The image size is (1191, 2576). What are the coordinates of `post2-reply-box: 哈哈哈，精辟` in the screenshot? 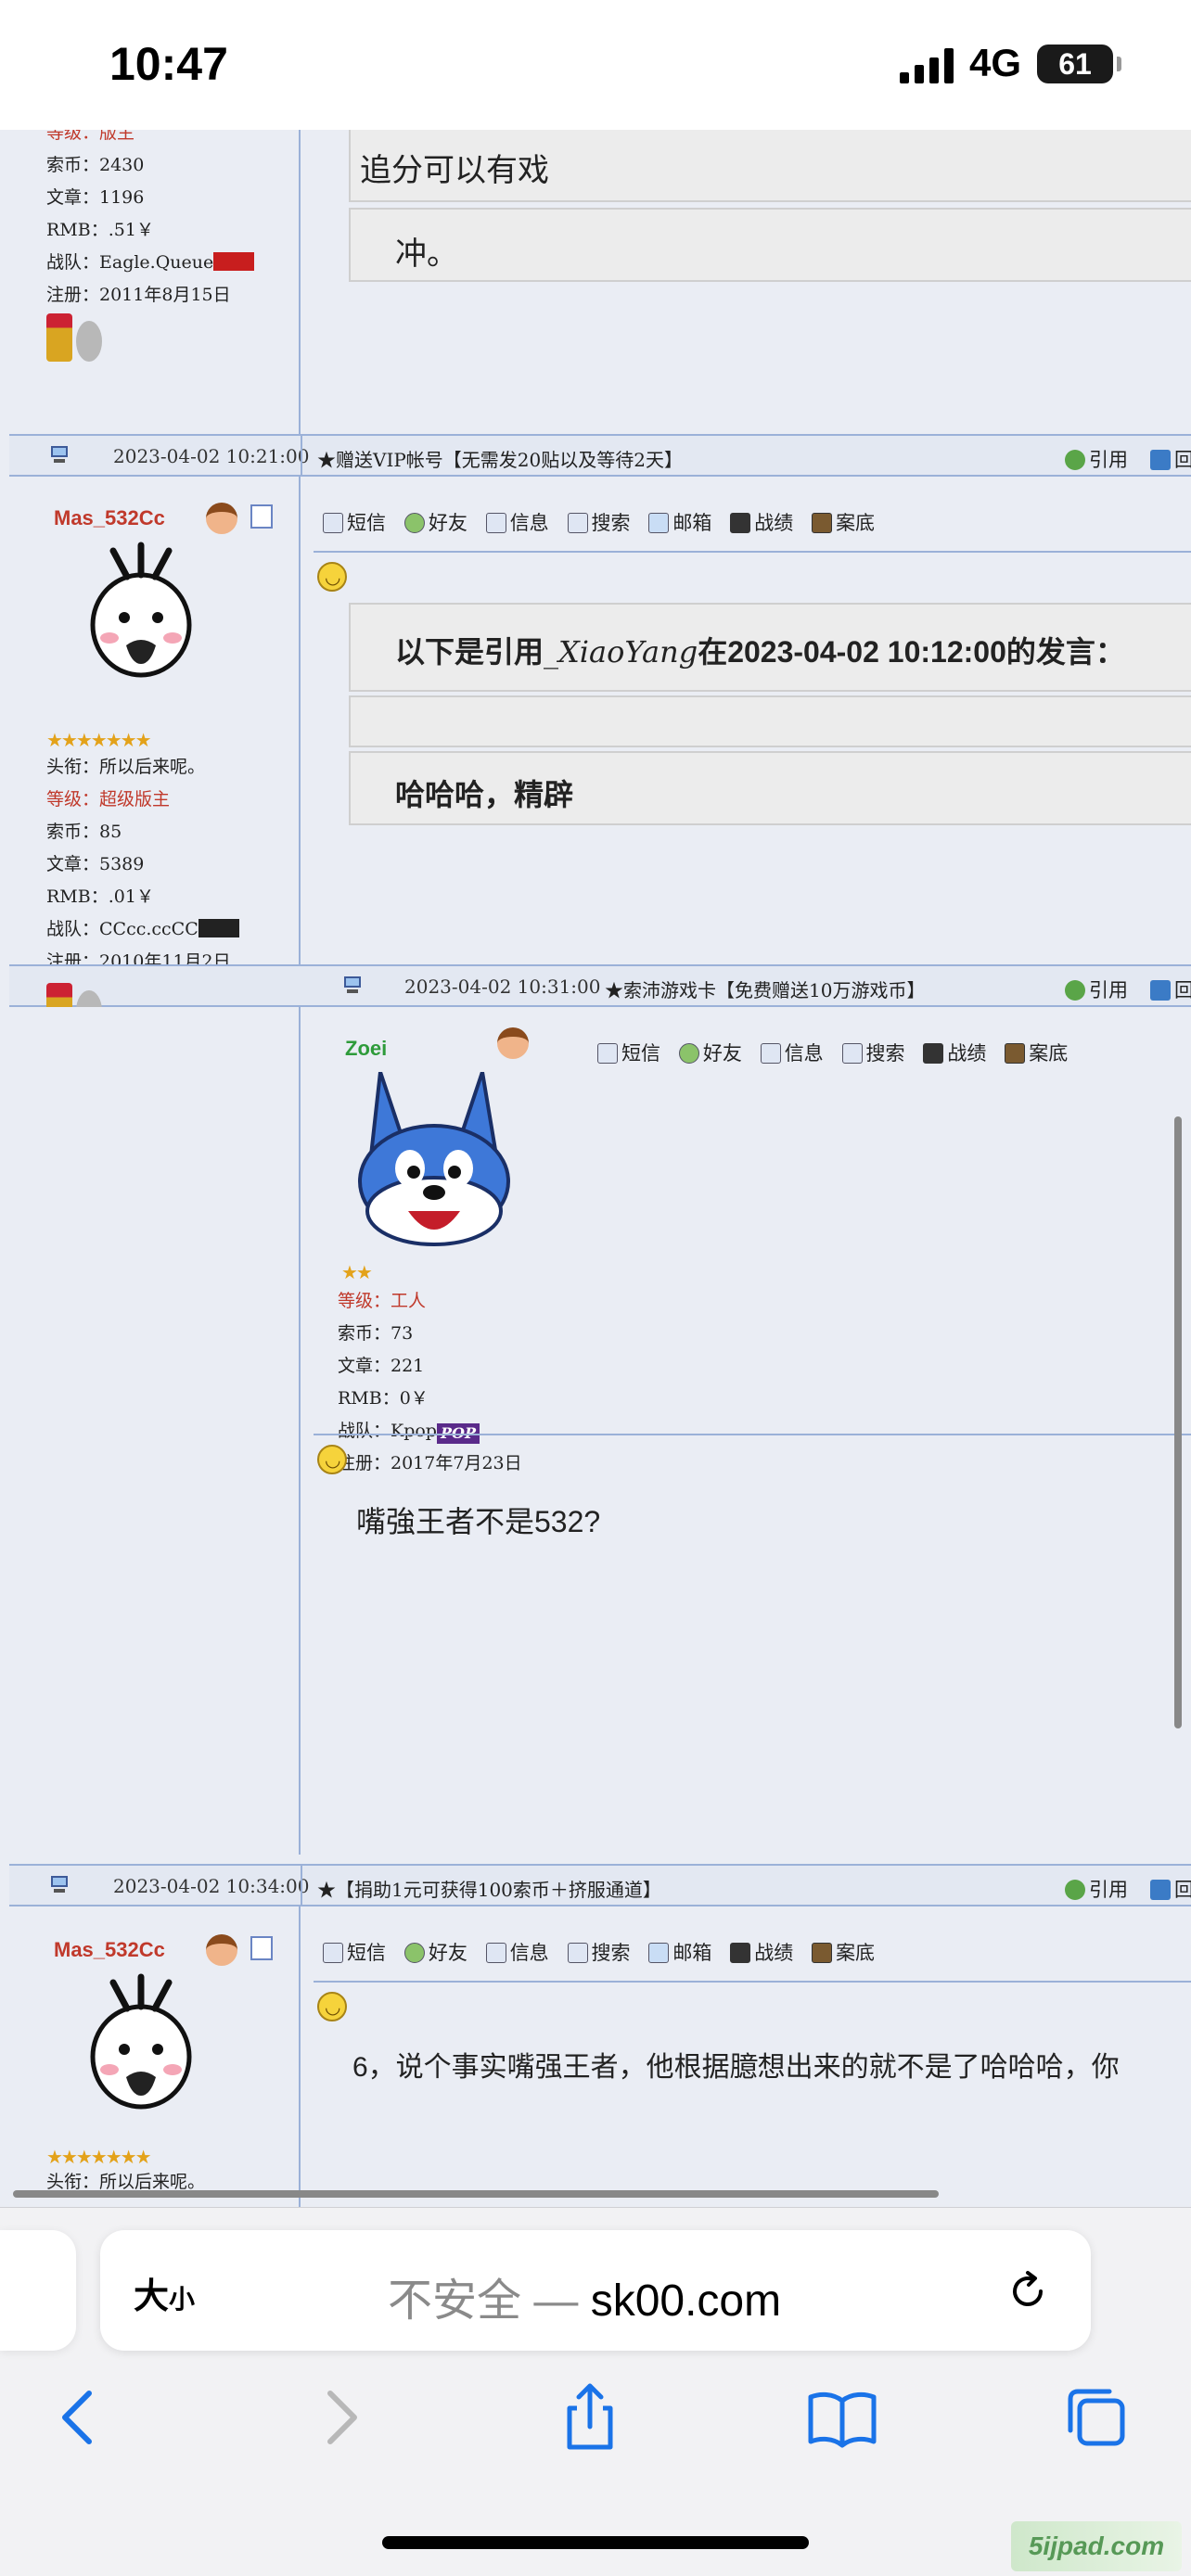 It's located at (770, 788).